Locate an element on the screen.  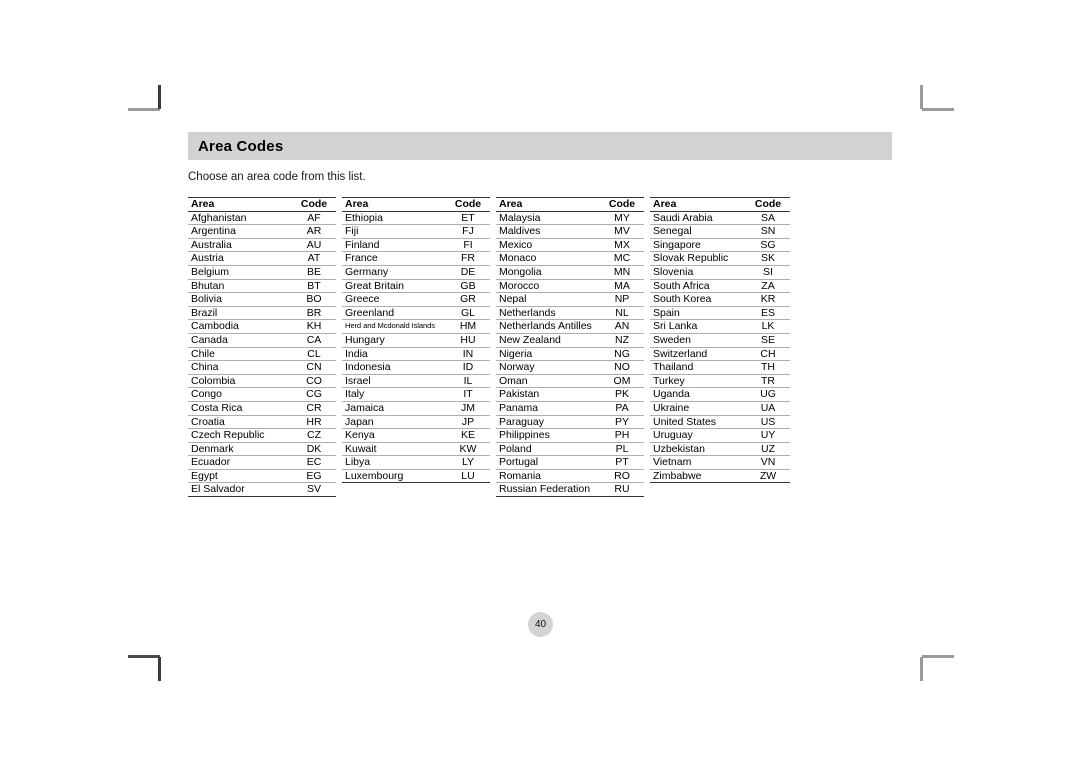
cell-area: Denmark is located at coordinates (240, 449).